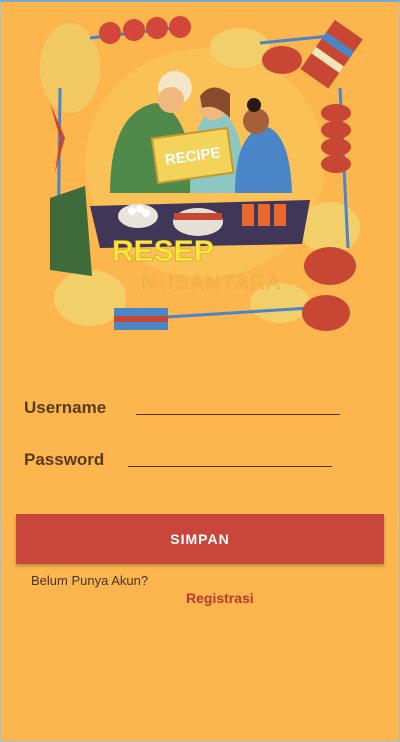  Describe the element at coordinates (65, 407) in the screenshot. I see `username-label: Username` at that location.